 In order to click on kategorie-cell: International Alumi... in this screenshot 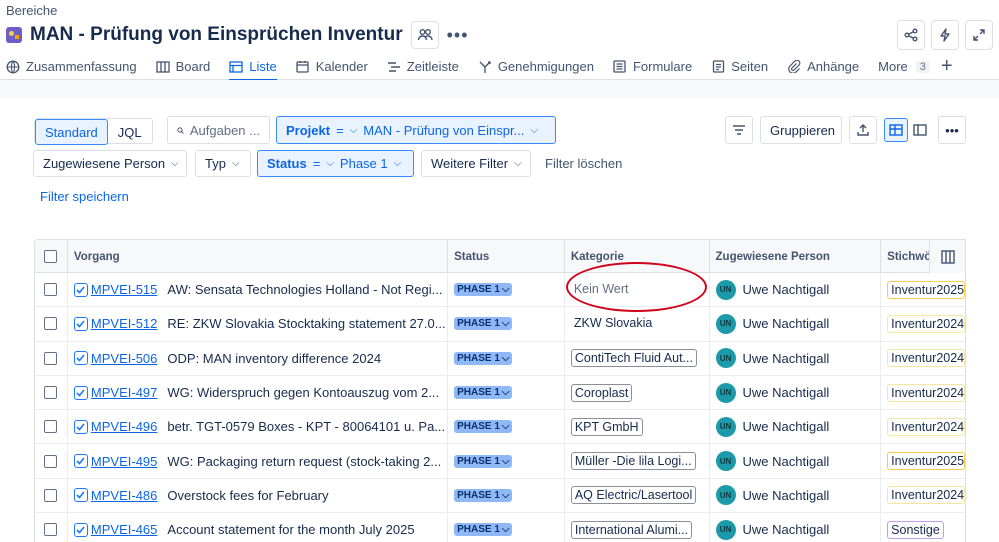, I will do `click(637, 527)`.